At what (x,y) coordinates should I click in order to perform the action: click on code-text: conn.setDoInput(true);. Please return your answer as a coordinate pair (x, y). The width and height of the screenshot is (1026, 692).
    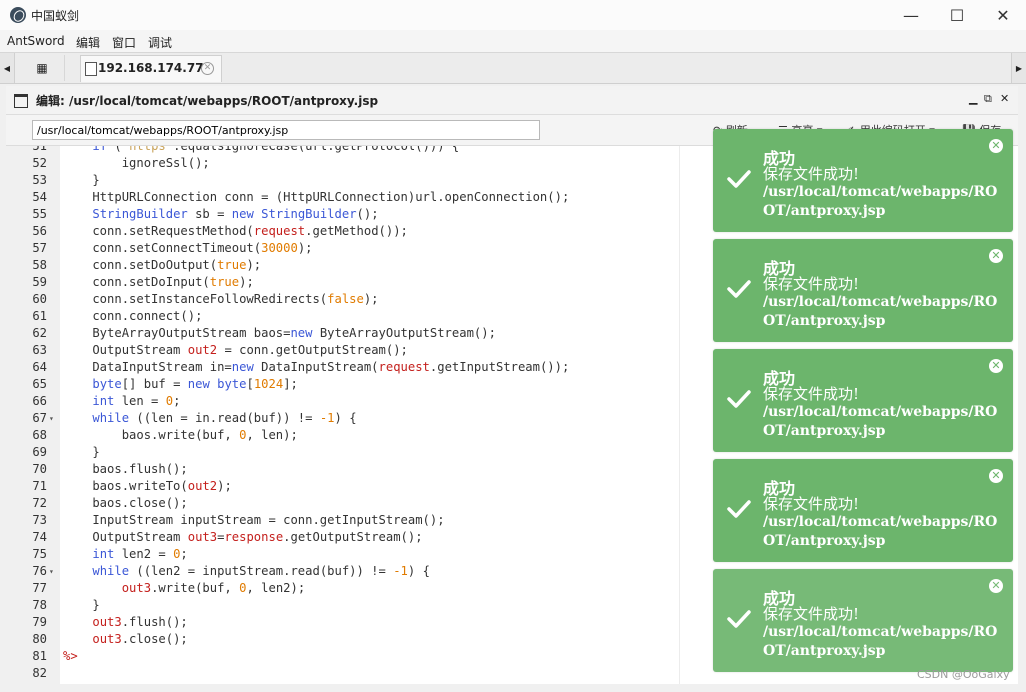
    Looking at the image, I should click on (158, 282).